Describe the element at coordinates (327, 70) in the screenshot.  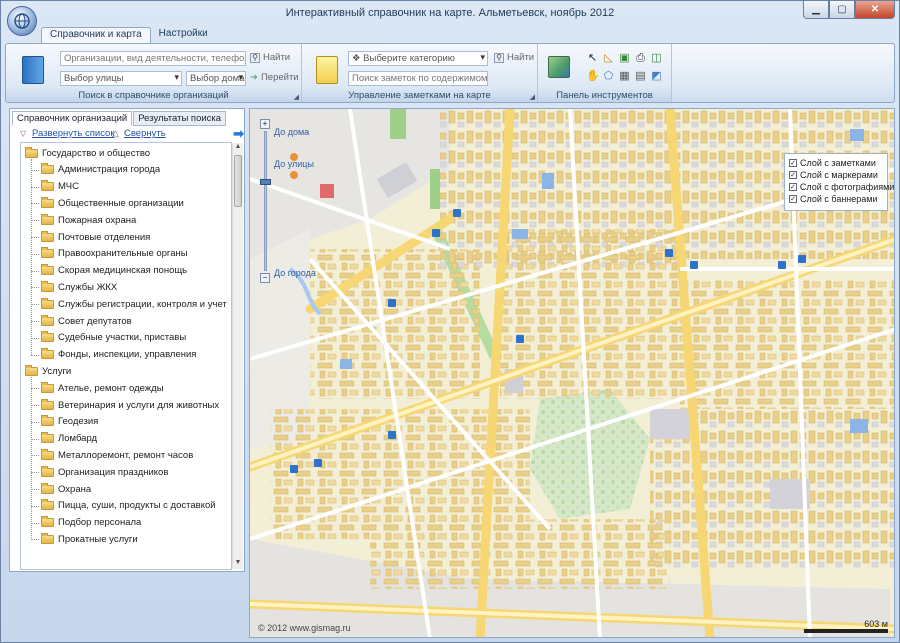
I see `notes-icon` at that location.